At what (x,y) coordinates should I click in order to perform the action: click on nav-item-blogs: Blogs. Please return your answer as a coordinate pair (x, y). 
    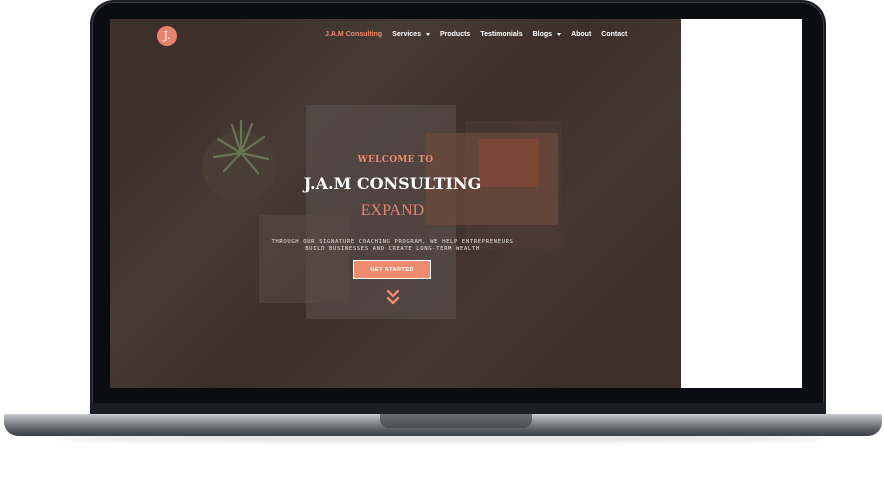
    Looking at the image, I should click on (547, 34).